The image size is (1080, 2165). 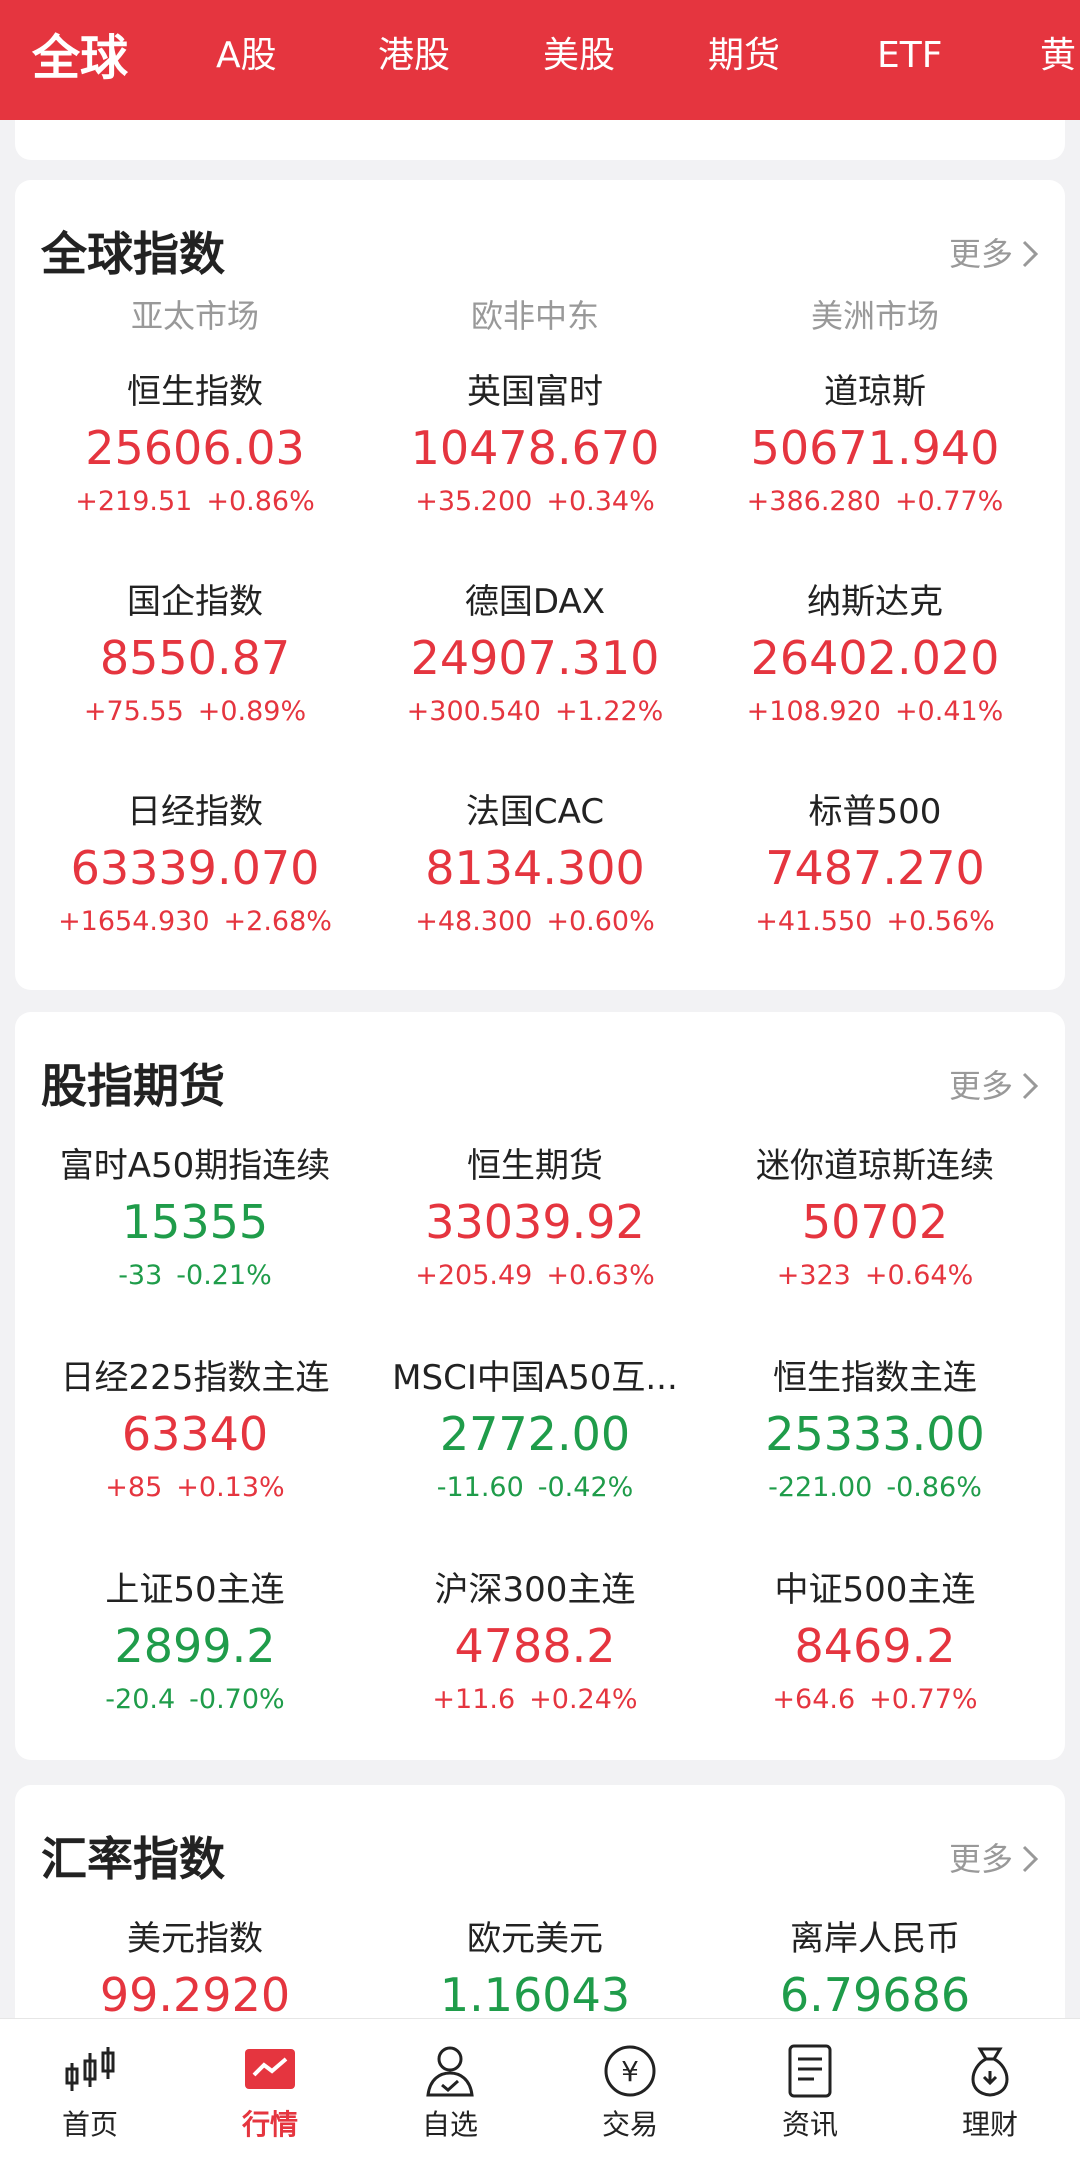 What do you see at coordinates (195, 1700) in the screenshot?
I see `quote-change-row: -20.4 -0.70%` at bounding box center [195, 1700].